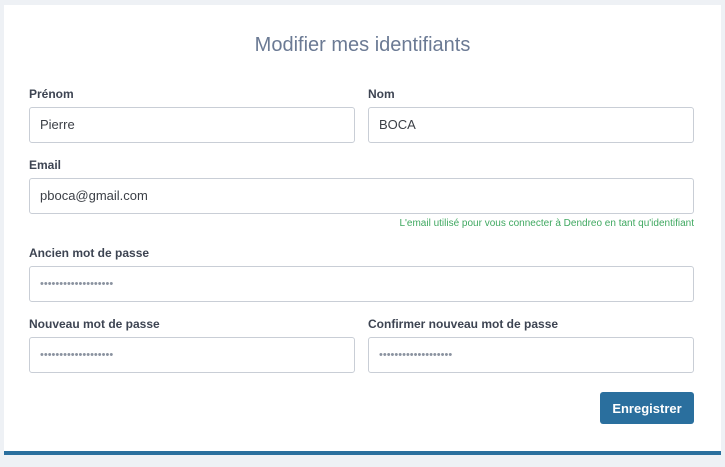  What do you see at coordinates (192, 355) in the screenshot?
I see `new-password-input: •••••••••••••••••••` at bounding box center [192, 355].